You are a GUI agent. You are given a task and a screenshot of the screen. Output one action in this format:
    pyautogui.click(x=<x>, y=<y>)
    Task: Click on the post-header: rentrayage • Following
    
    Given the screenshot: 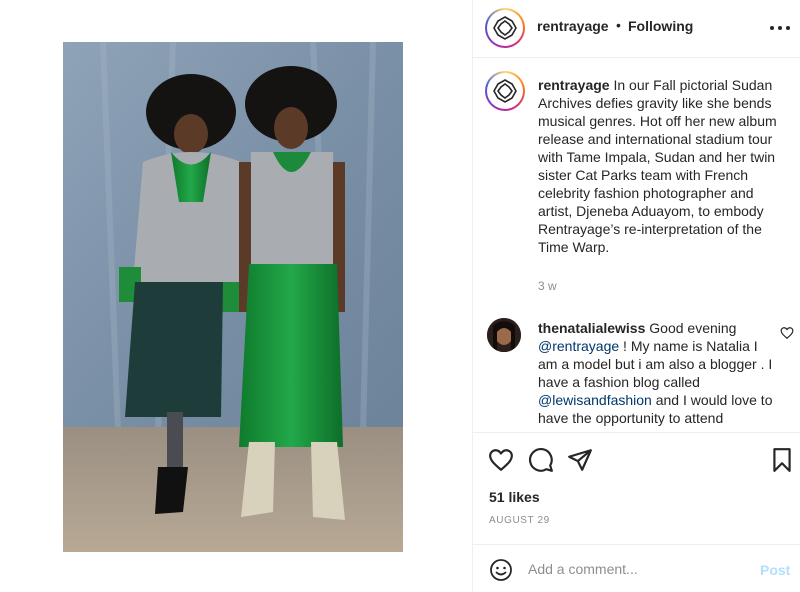 What is the action you would take?
    pyautogui.click(x=636, y=29)
    